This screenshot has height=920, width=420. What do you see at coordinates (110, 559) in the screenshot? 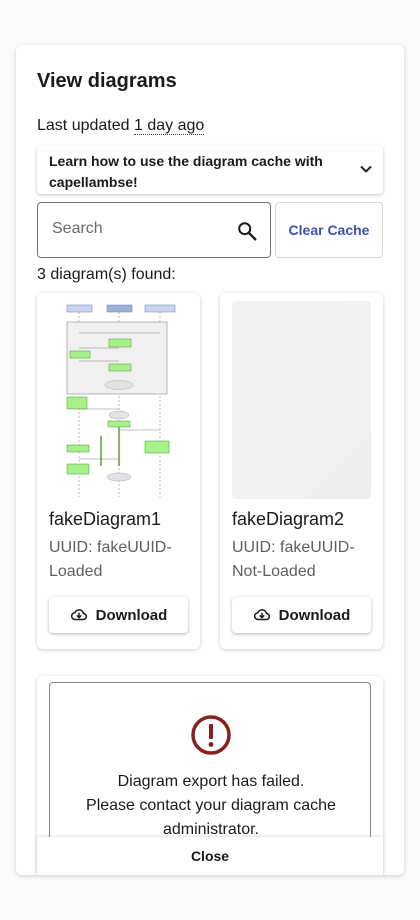
I see `diagram-uuid: UUID: fakeUUID-Loaded` at bounding box center [110, 559].